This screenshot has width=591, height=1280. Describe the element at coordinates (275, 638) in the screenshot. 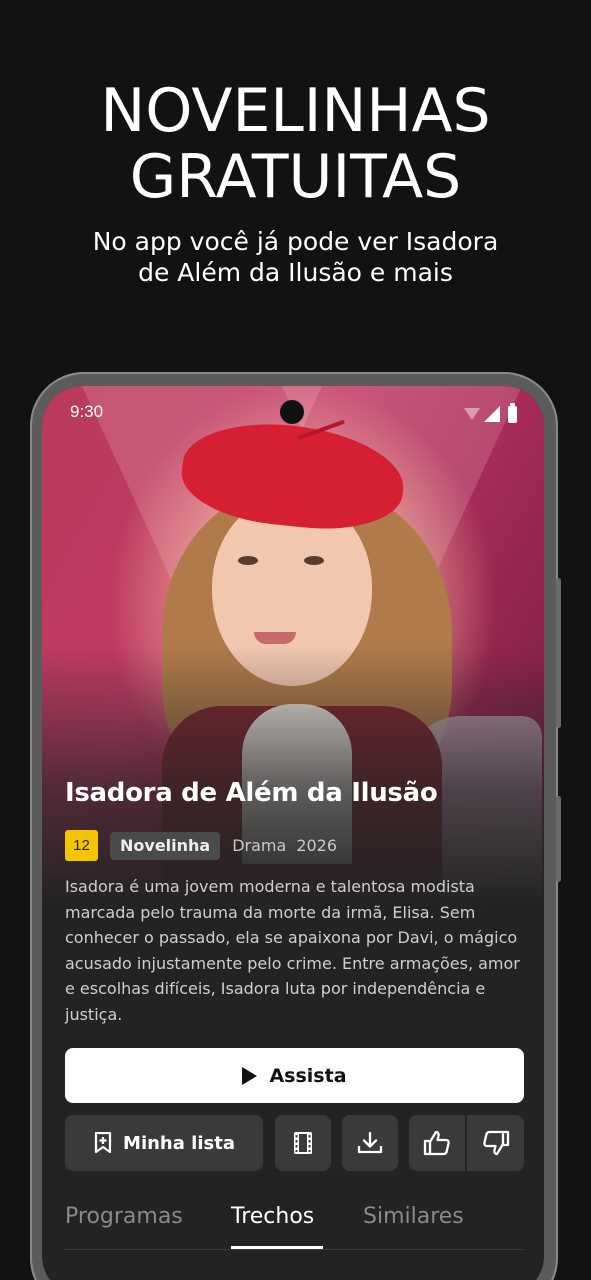

I see `portrait-mouth` at that location.